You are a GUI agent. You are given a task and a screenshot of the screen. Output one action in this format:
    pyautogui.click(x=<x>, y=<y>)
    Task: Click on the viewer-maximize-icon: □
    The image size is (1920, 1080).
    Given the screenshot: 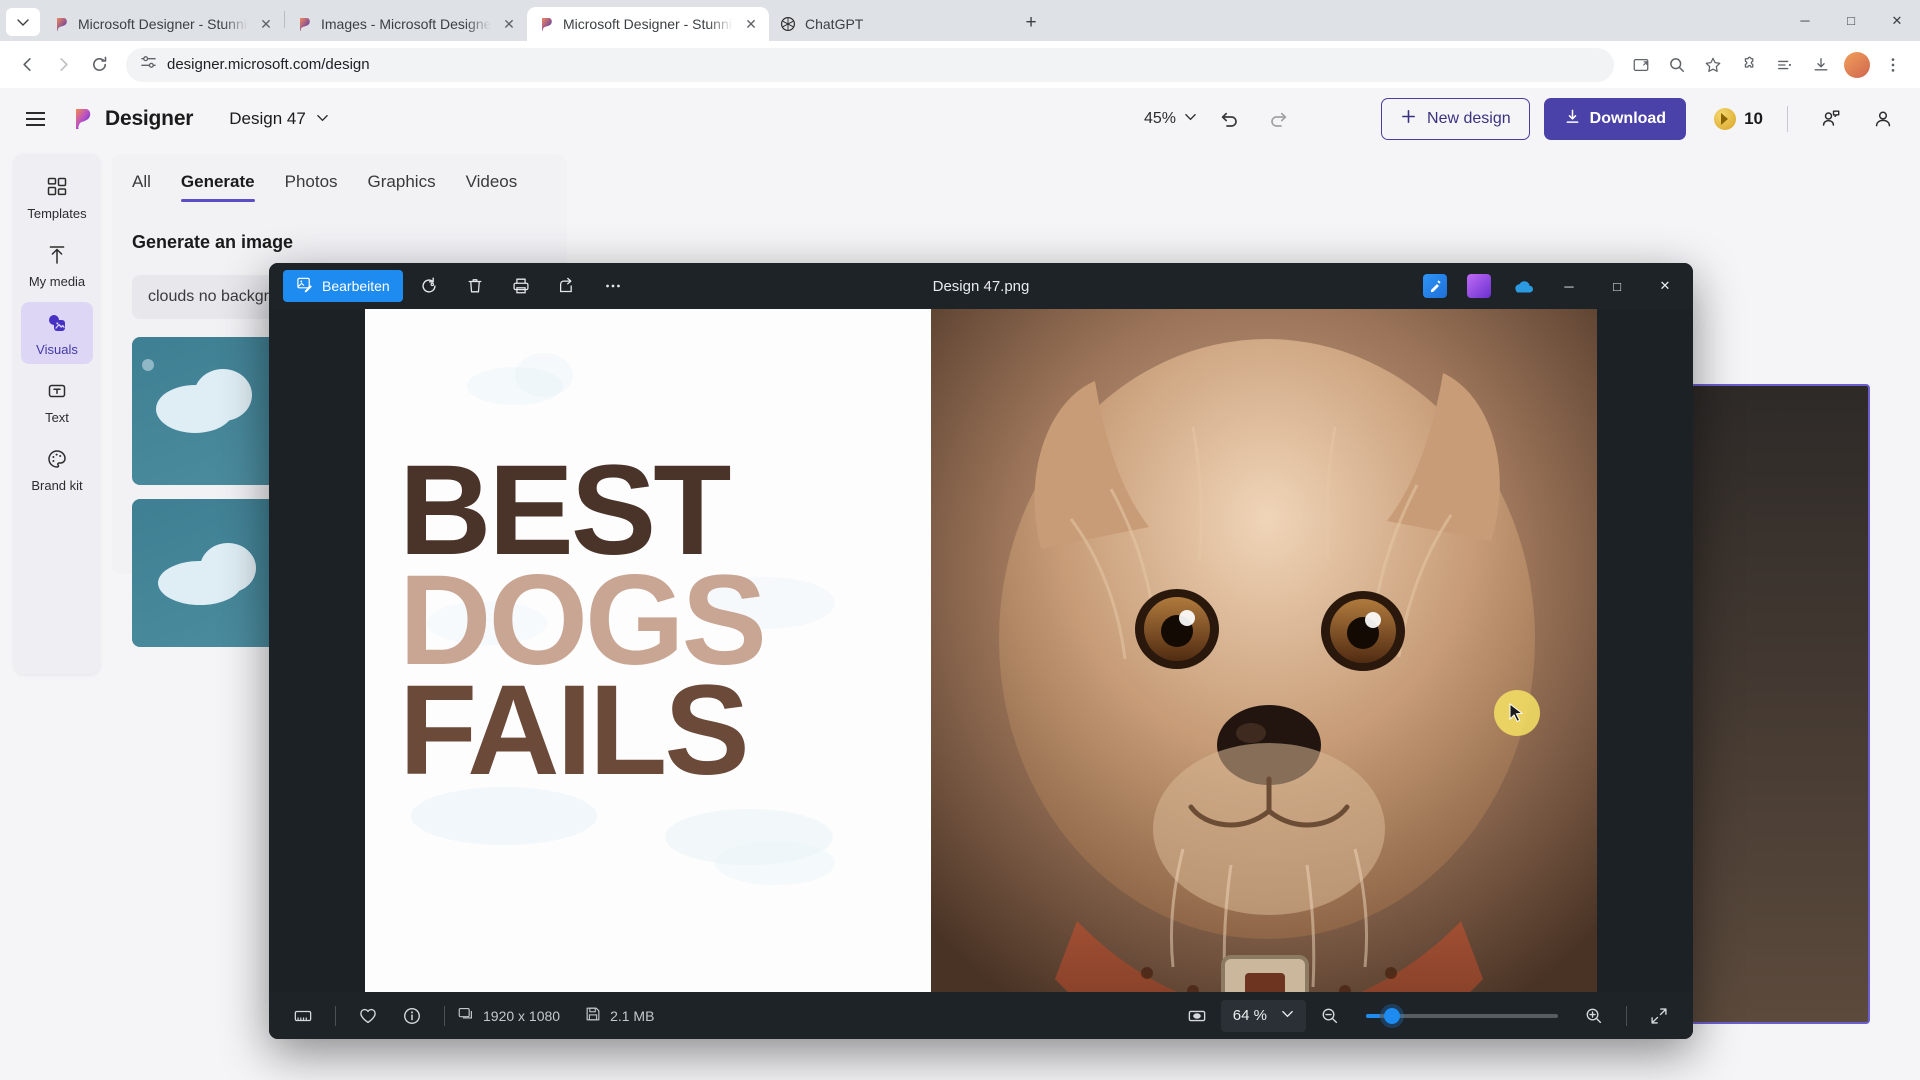 What is the action you would take?
    pyautogui.click(x=1617, y=286)
    